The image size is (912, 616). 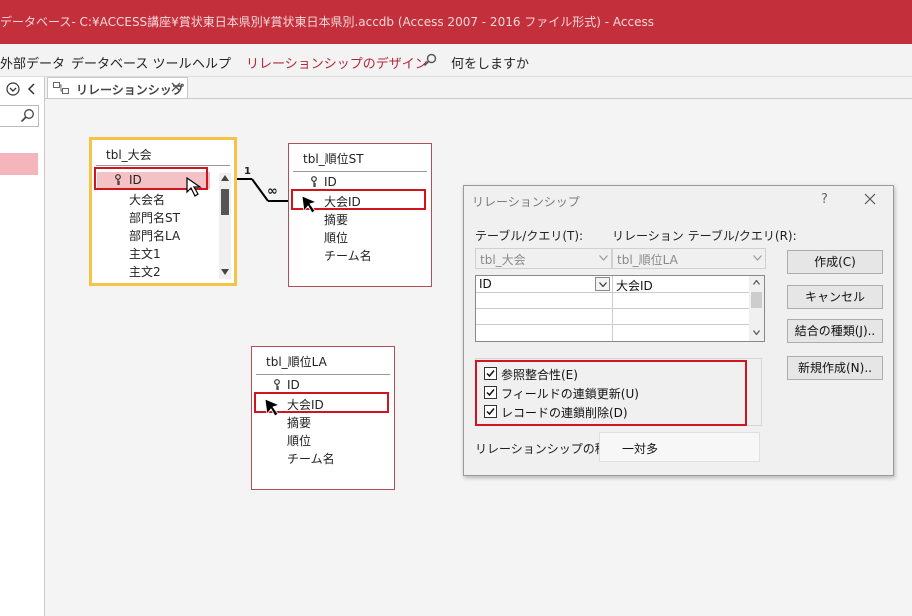 I want to click on cancel-button: キャンセル, so click(x=835, y=297).